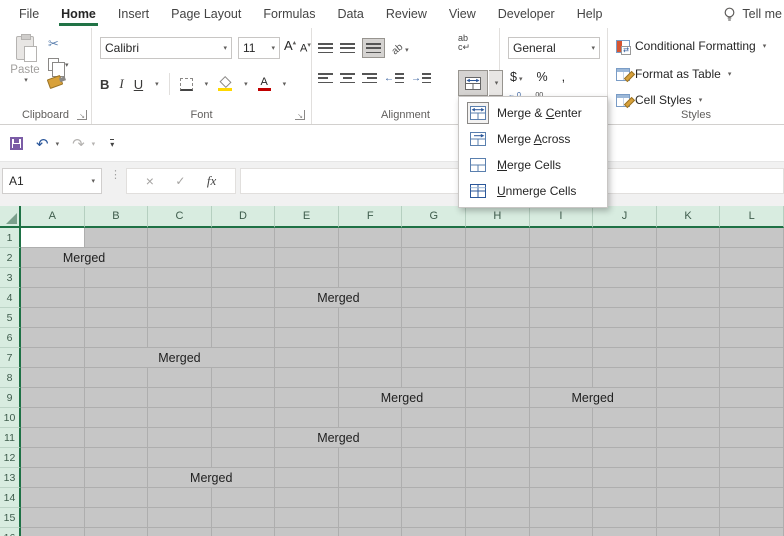 The height and width of the screenshot is (536, 784). What do you see at coordinates (590, 14) in the screenshot?
I see `tab-help: Help` at bounding box center [590, 14].